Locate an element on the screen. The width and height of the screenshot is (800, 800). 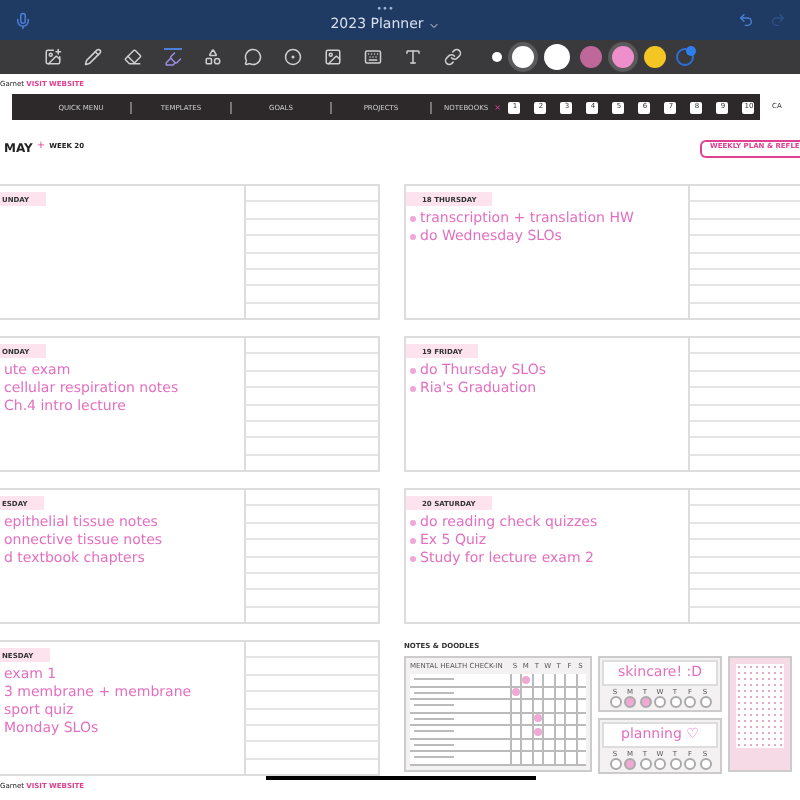
circle-dot-icon is located at coordinates (293, 57).